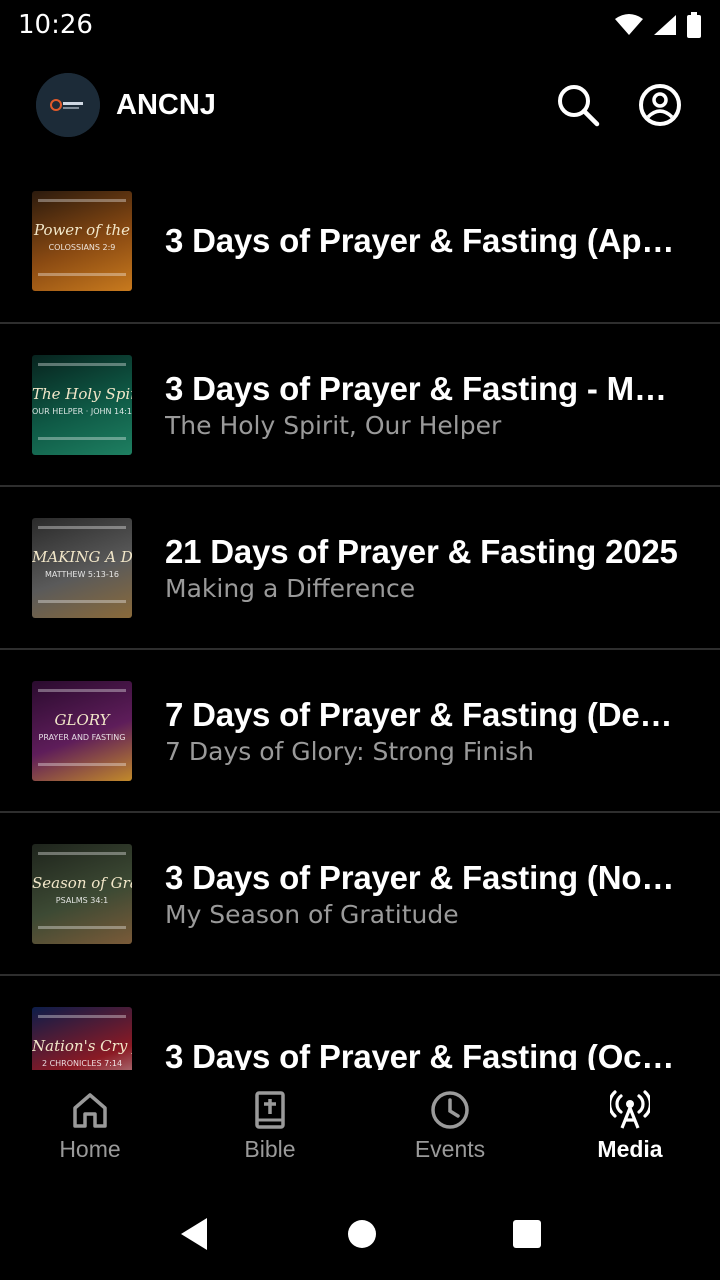 The width and height of the screenshot is (720, 1280). I want to click on clock-icon, so click(450, 1110).